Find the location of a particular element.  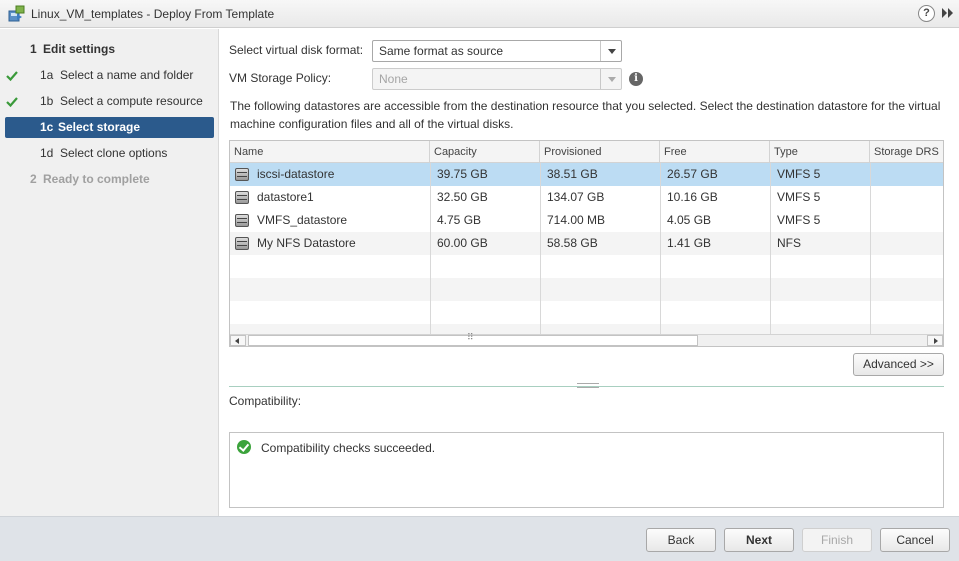

deploy-template-icon is located at coordinates (16, 13).